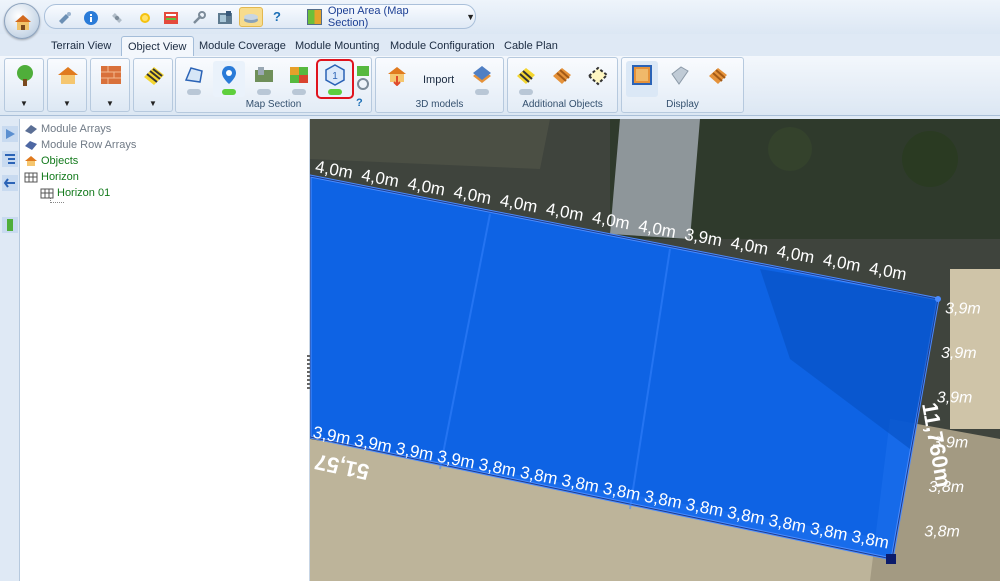 This screenshot has height=581, width=1000. Describe the element at coordinates (531, 46) in the screenshot. I see `tab-cable-plan: Cable Plan` at that location.